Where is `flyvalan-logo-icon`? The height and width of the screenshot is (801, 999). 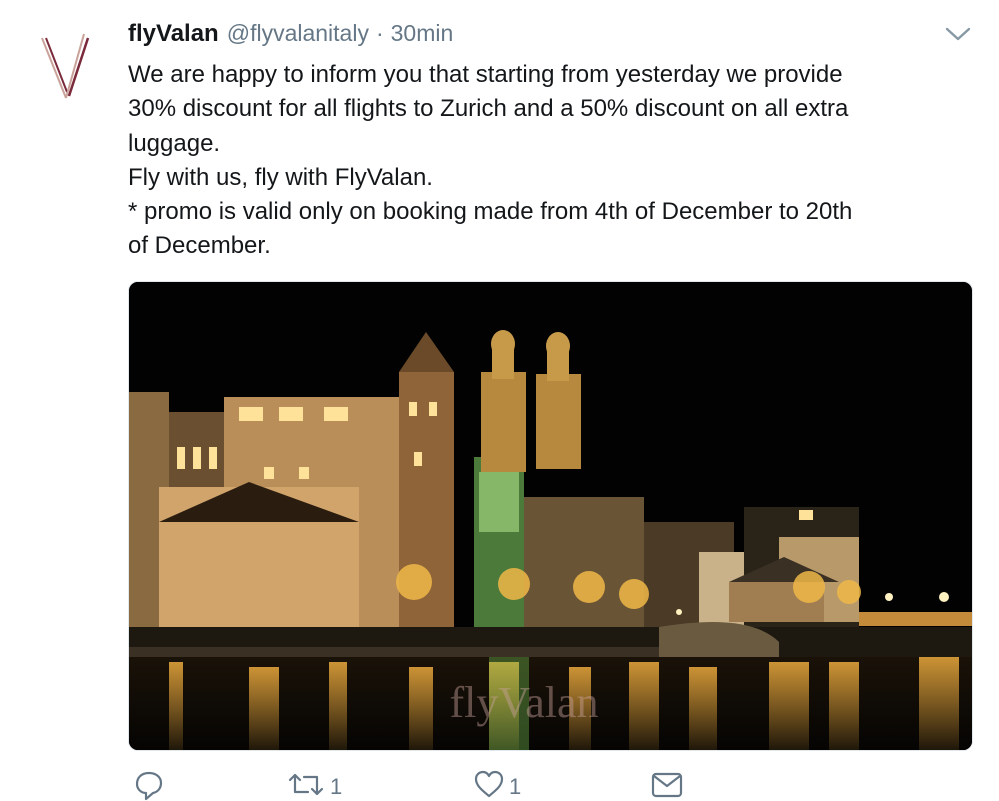
flyvalan-logo-icon is located at coordinates (65, 66).